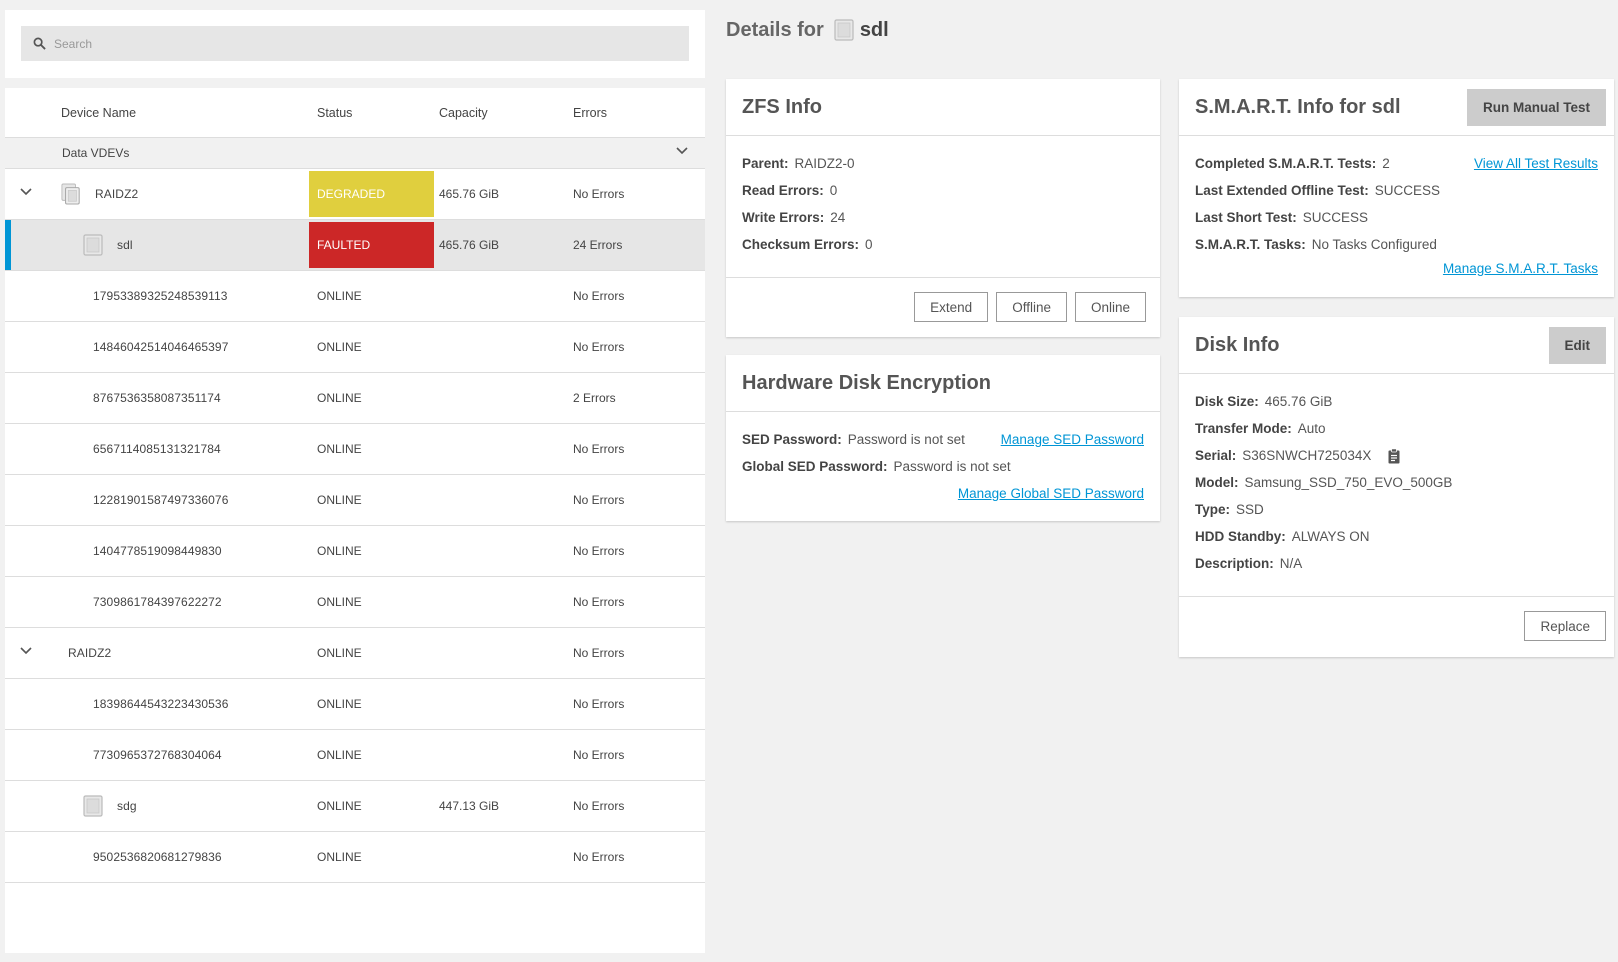 The height and width of the screenshot is (962, 1618). What do you see at coordinates (1298, 106) in the screenshot?
I see `smart-info-title: S.M.A.R.T. Info for sdl` at bounding box center [1298, 106].